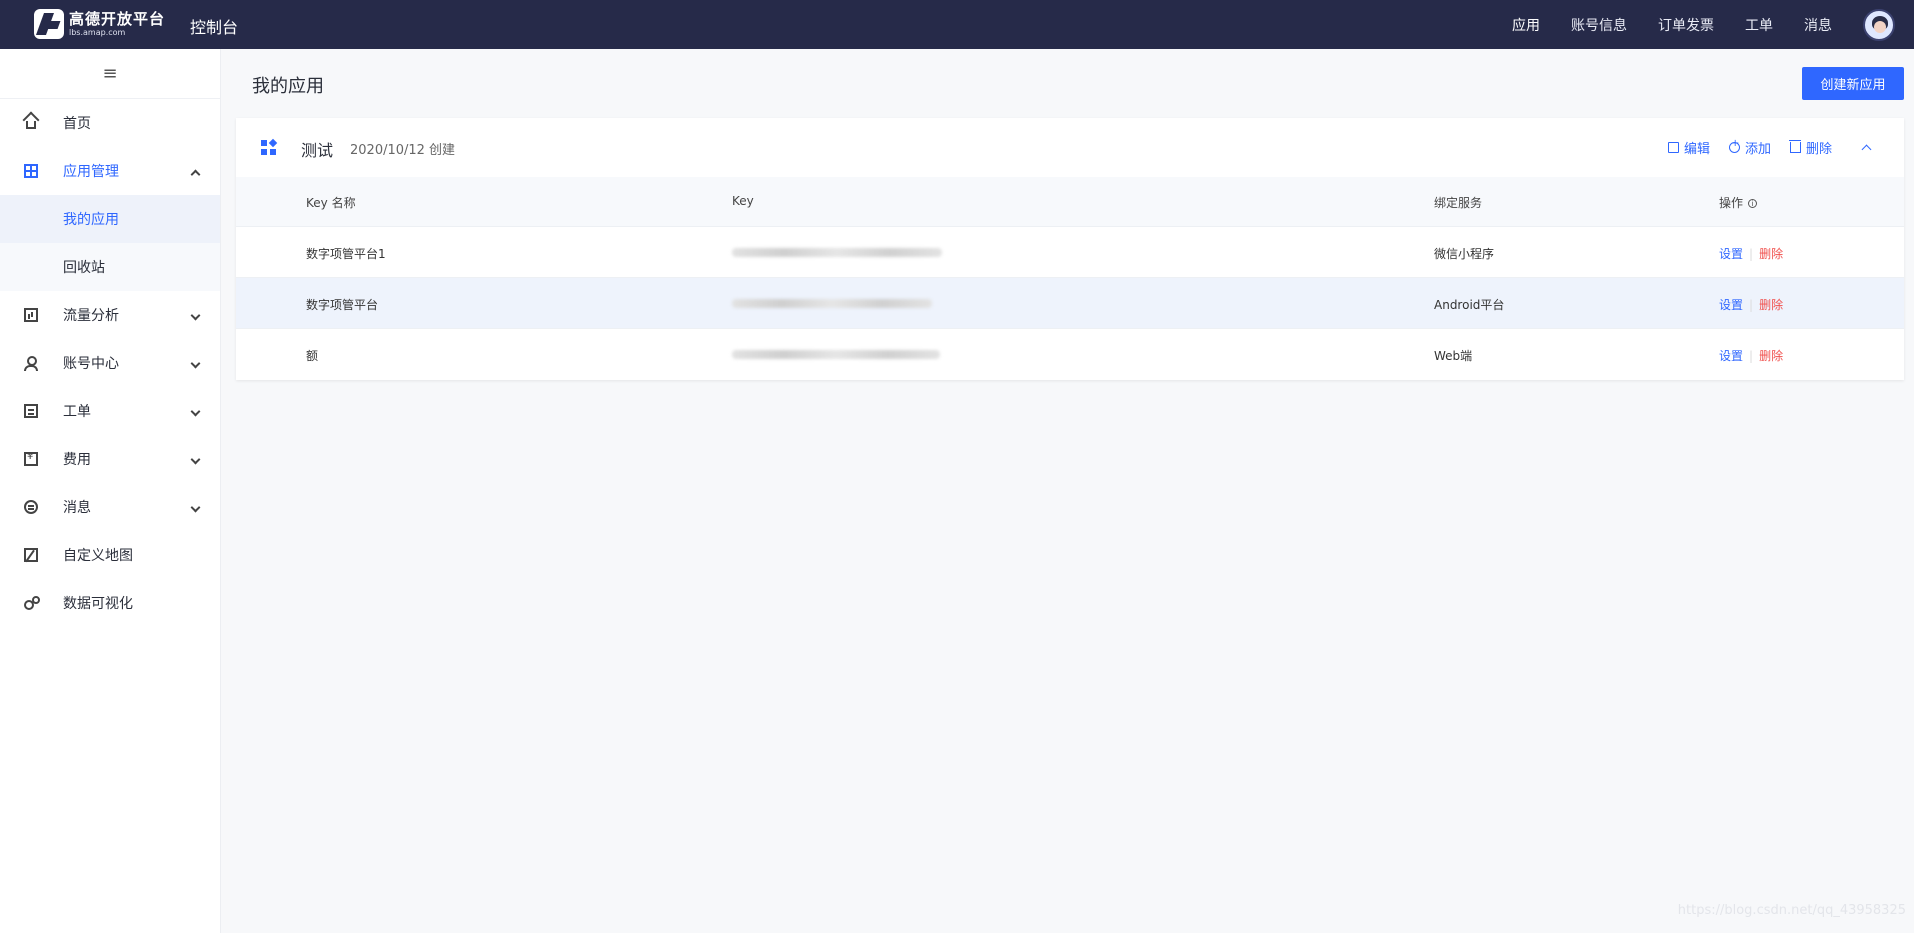 The height and width of the screenshot is (933, 1914). I want to click on sidebar-item-recycle-bin: 回收站, so click(110, 267).